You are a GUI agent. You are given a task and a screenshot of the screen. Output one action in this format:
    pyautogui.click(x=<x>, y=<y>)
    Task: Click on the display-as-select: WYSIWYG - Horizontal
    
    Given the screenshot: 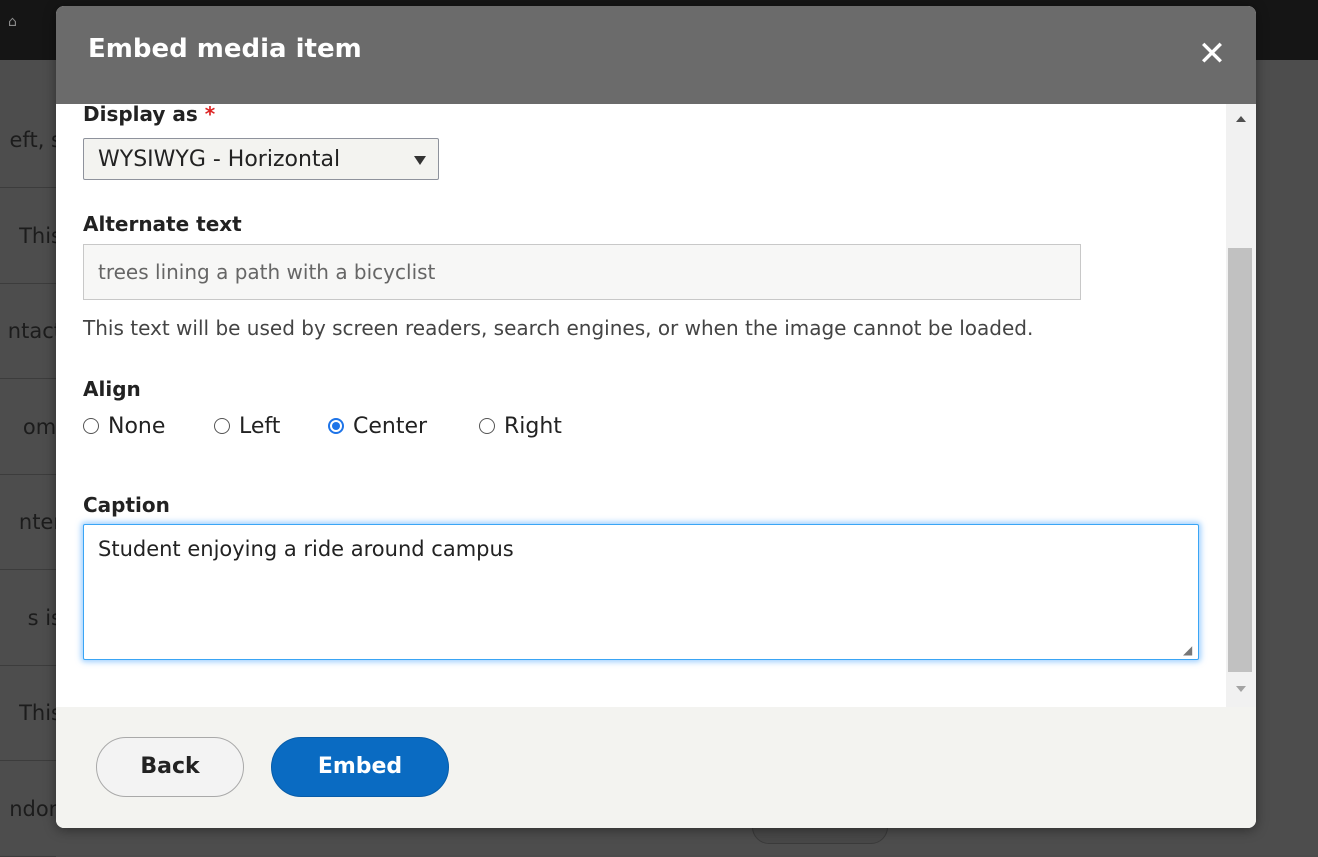 What is the action you would take?
    pyautogui.click(x=261, y=159)
    